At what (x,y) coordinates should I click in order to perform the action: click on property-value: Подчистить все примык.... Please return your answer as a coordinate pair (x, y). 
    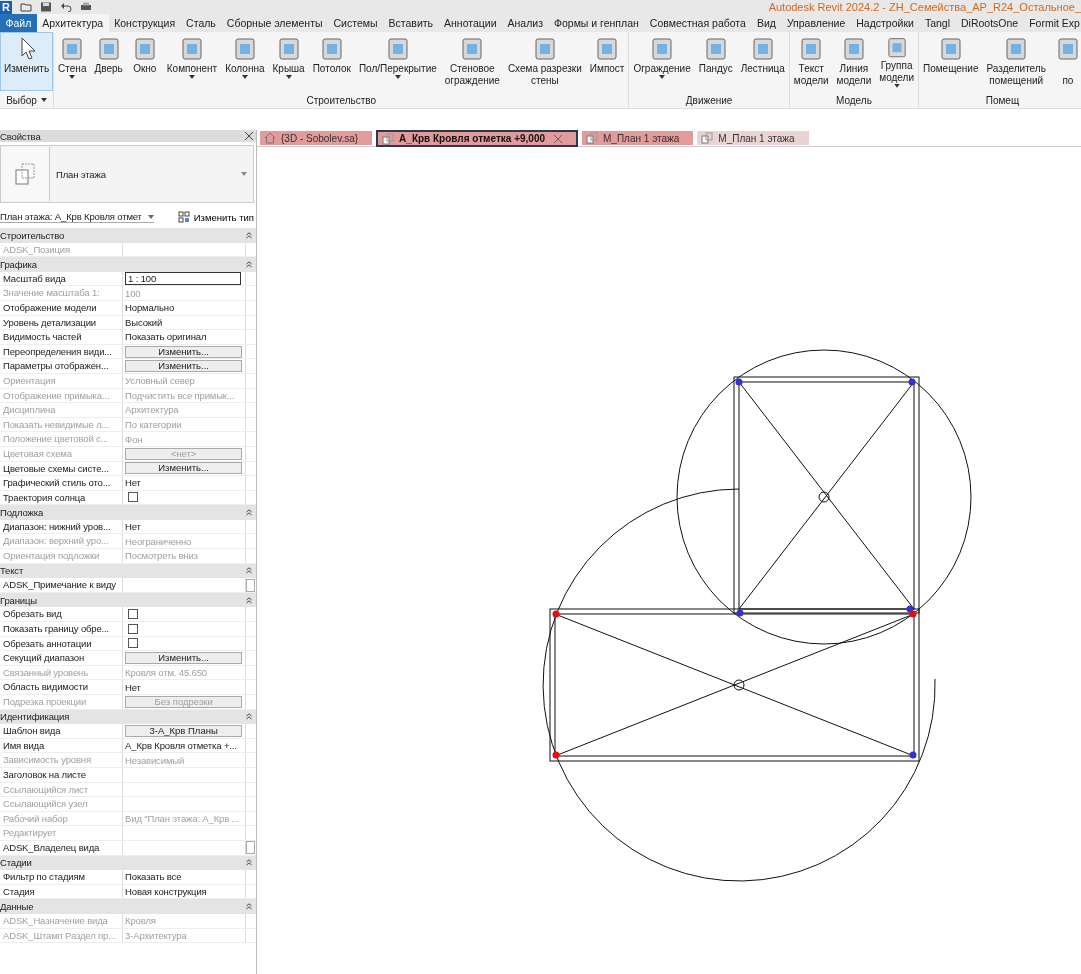
    Looking at the image, I should click on (180, 395).